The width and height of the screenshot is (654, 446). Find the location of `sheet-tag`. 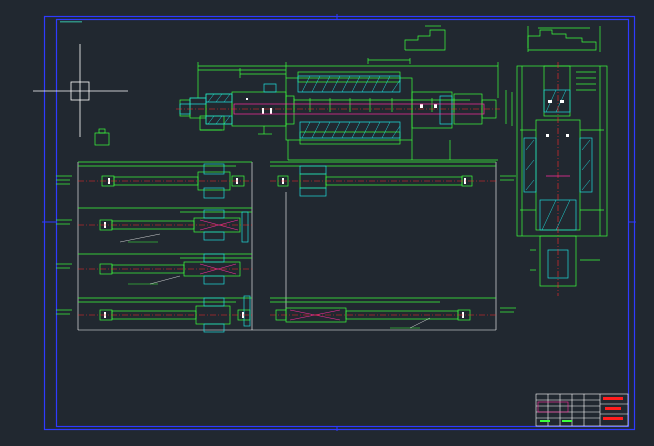

sheet-tag is located at coordinates (71, 22).